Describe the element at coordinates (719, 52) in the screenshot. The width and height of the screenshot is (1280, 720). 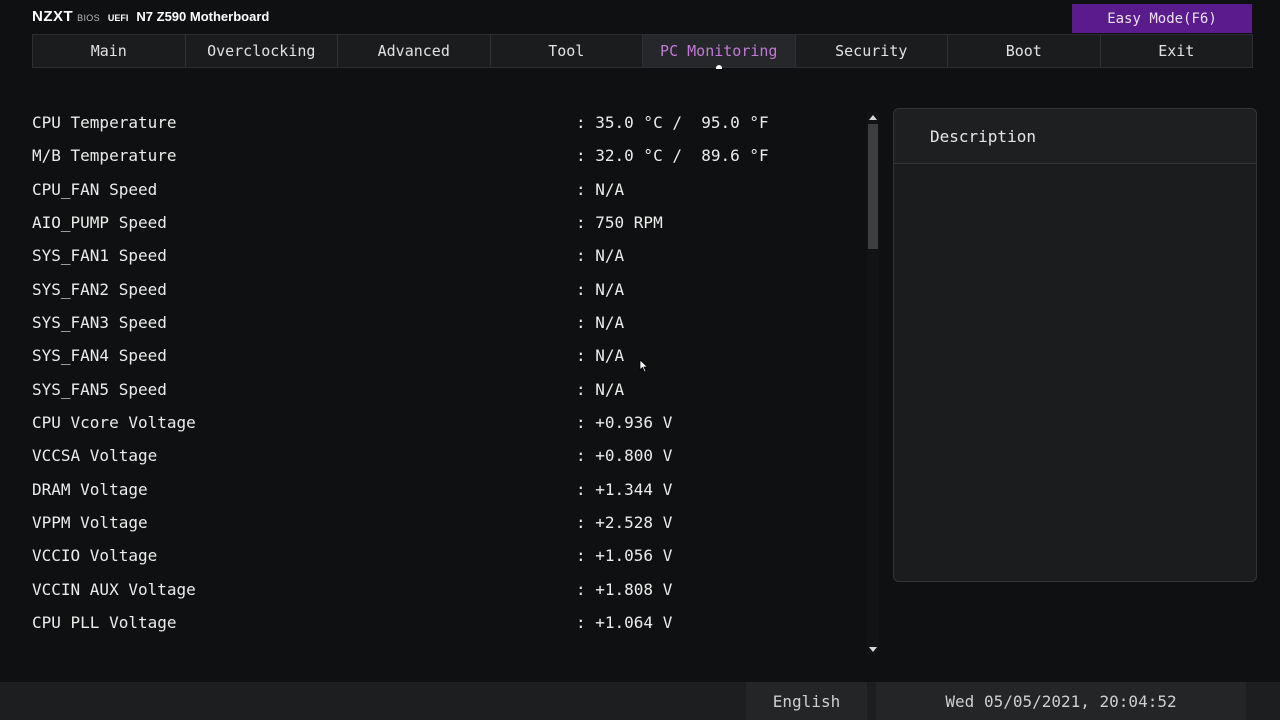
I see `tab-pc-monitoring: PC Monitoring` at that location.